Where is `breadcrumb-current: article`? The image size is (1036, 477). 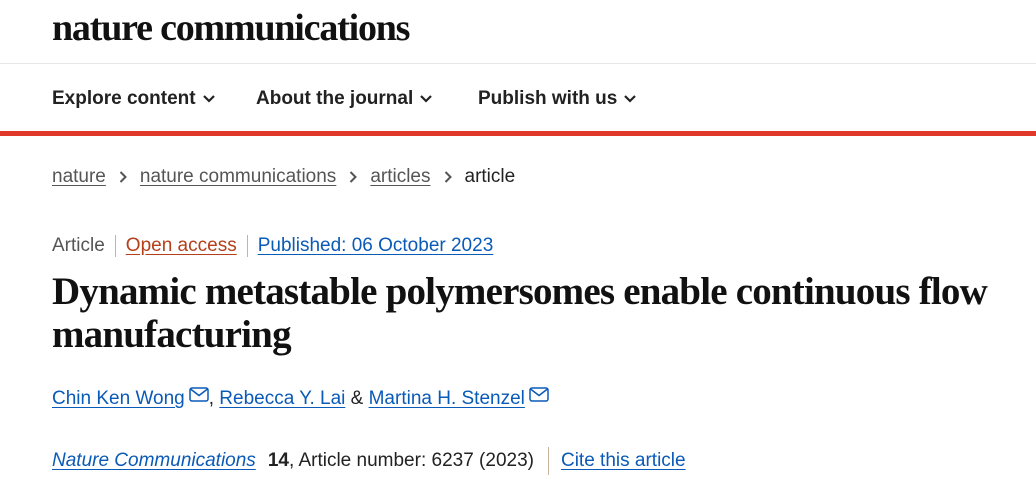
breadcrumb-current: article is located at coordinates (490, 176).